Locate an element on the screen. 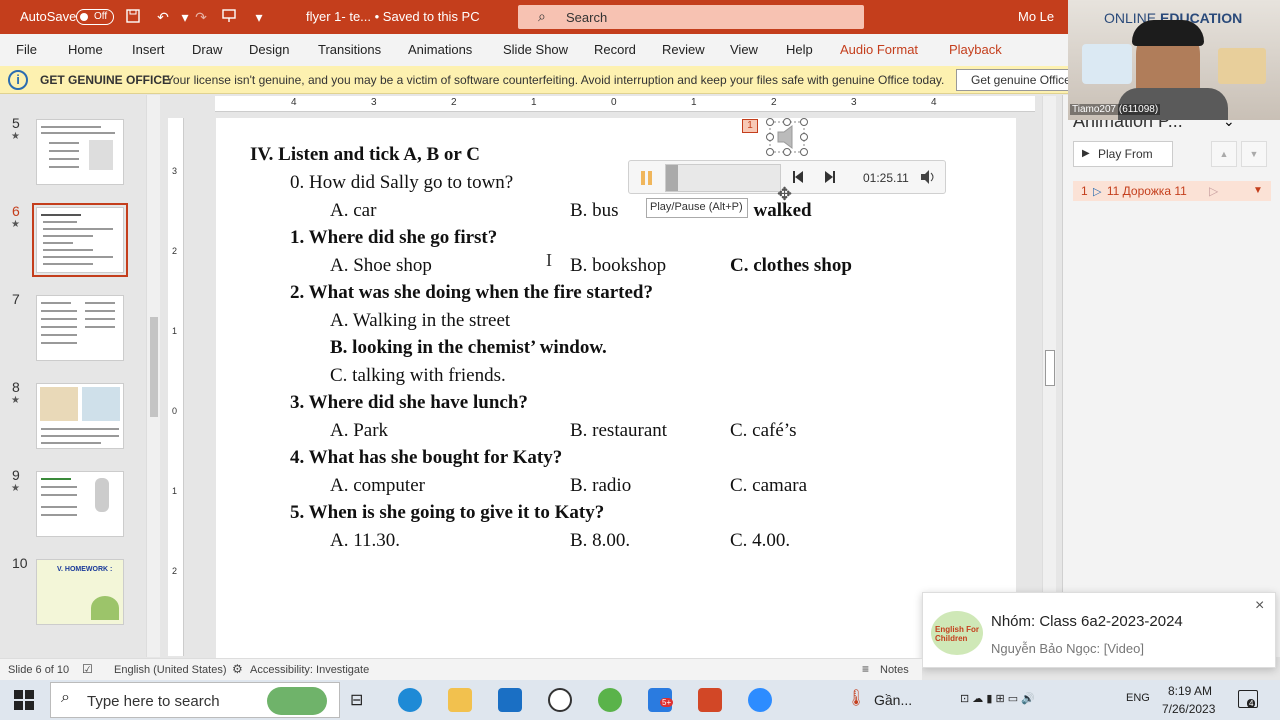 The width and height of the screenshot is (1280, 720). green-app-icon is located at coordinates (610, 700).